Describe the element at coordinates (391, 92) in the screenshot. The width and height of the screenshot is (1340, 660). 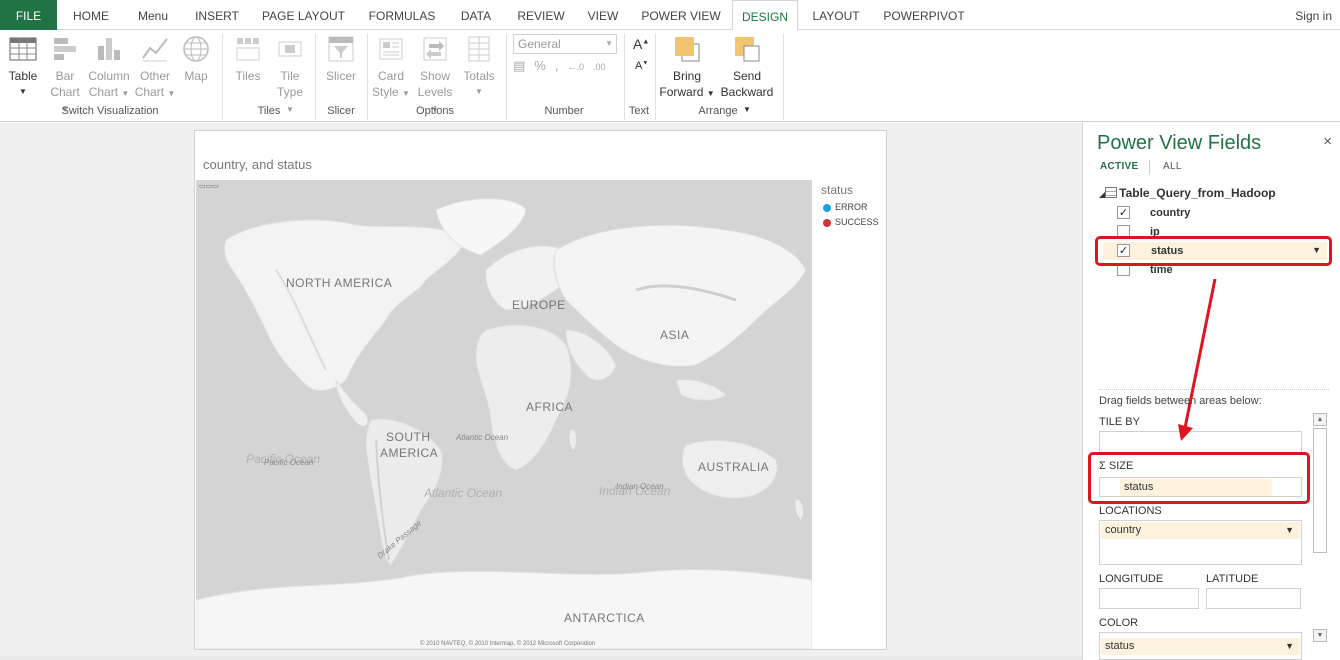
I see `card-style-label-2: Style ▼` at that location.